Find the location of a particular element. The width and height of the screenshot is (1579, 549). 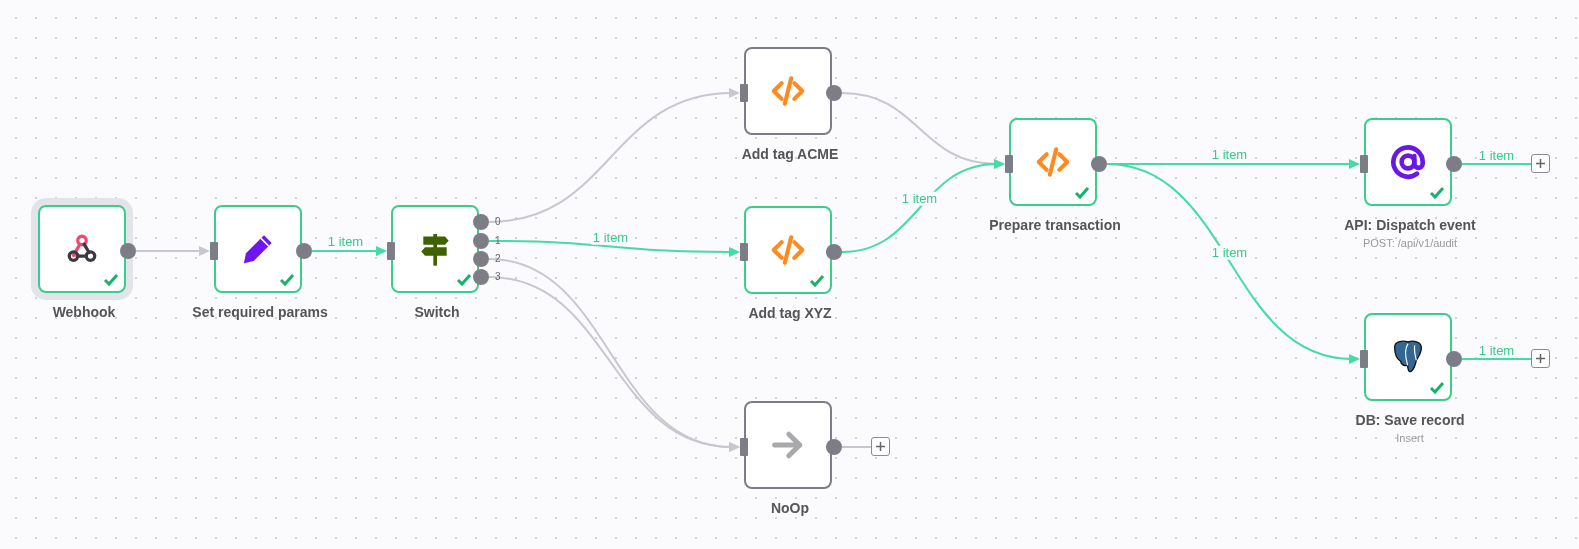

node-title: Webhook is located at coordinates (84, 312).